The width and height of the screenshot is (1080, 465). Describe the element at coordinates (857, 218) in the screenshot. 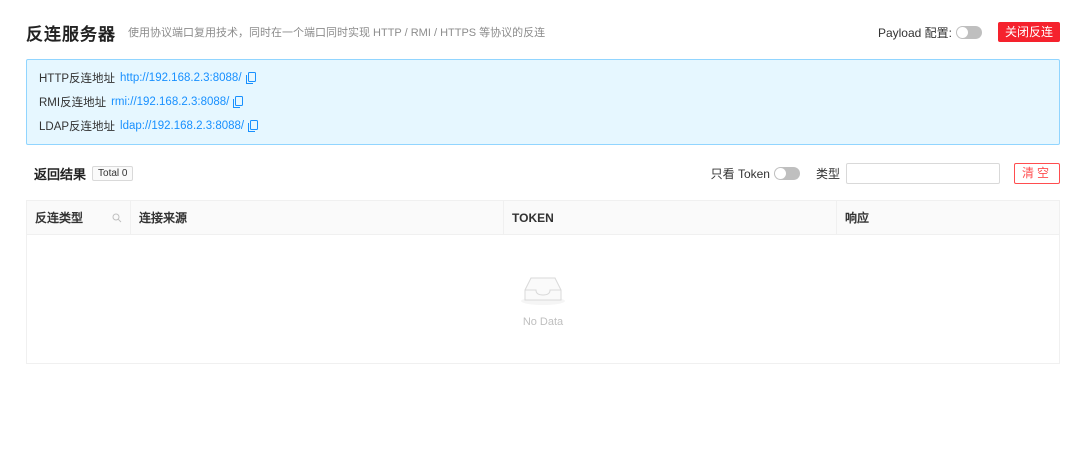

I see `column-label-response: 响应` at that location.